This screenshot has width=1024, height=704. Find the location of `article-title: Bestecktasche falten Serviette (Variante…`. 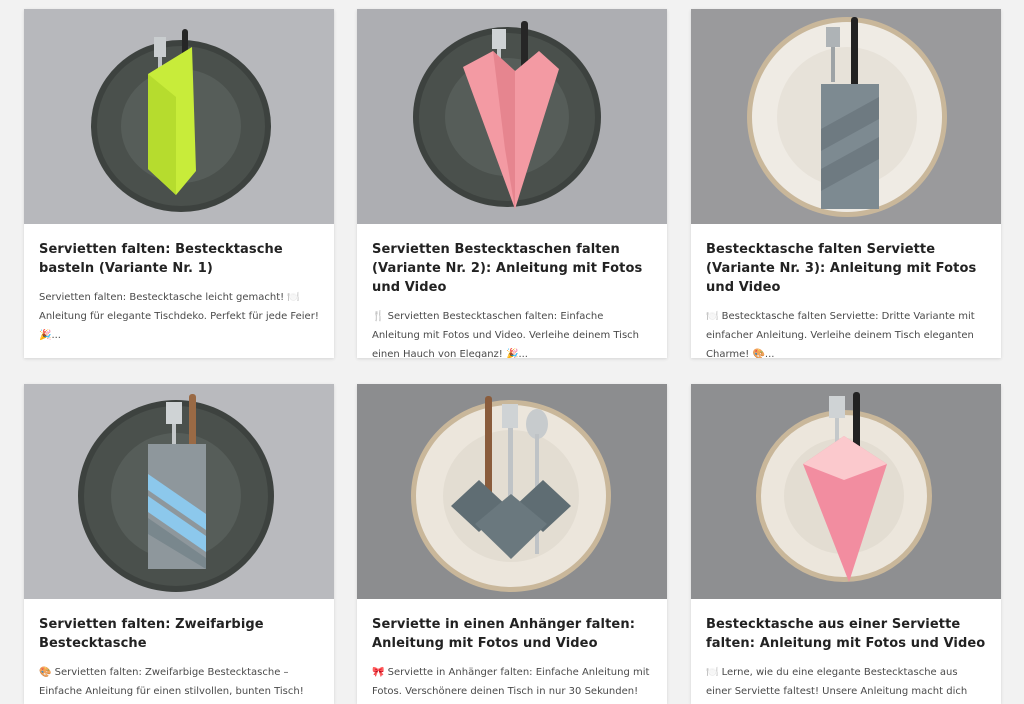

article-title: Bestecktasche falten Serviette (Variante… is located at coordinates (846, 268).